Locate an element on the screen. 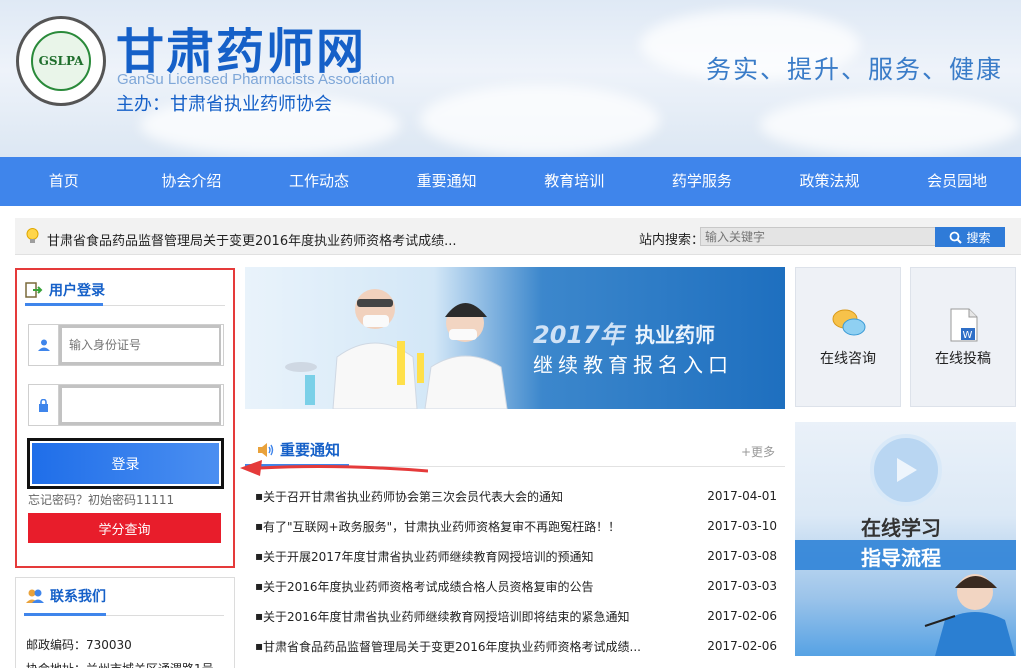 The height and width of the screenshot is (668, 1021). scientists-illustration is located at coordinates (396, 349).